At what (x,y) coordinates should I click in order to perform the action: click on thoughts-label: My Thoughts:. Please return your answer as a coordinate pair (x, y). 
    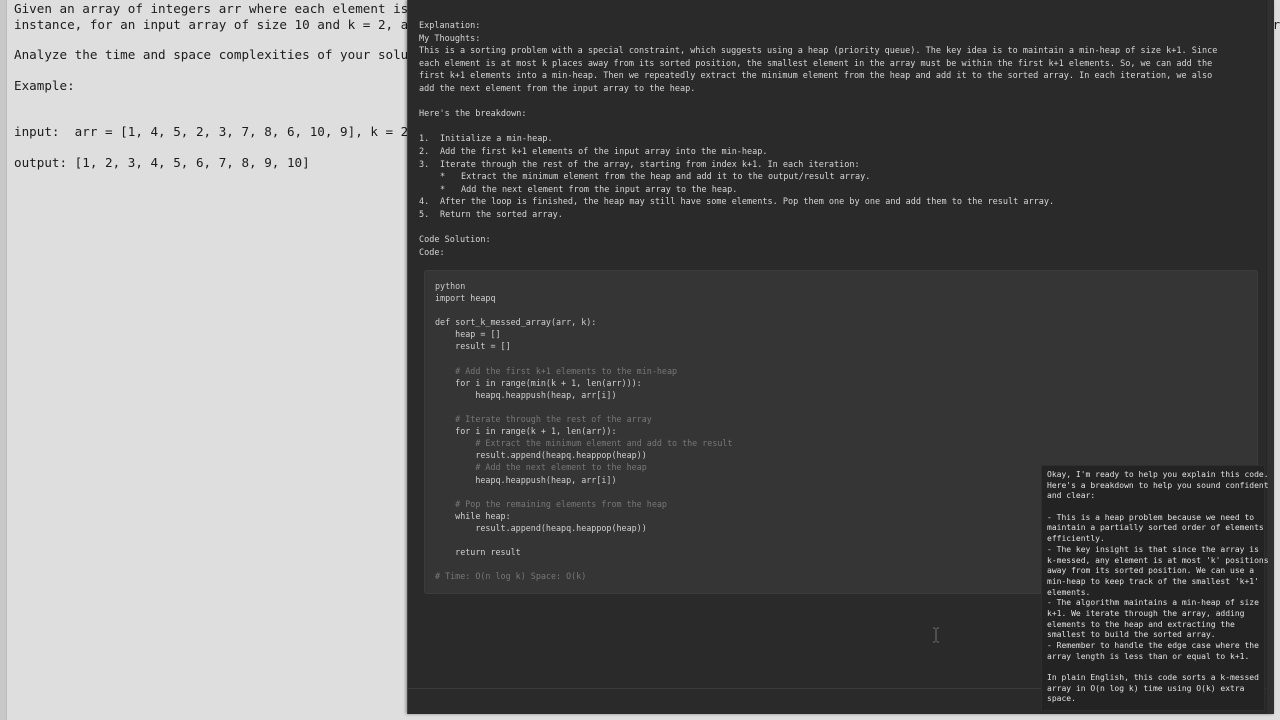
    Looking at the image, I should click on (450, 38).